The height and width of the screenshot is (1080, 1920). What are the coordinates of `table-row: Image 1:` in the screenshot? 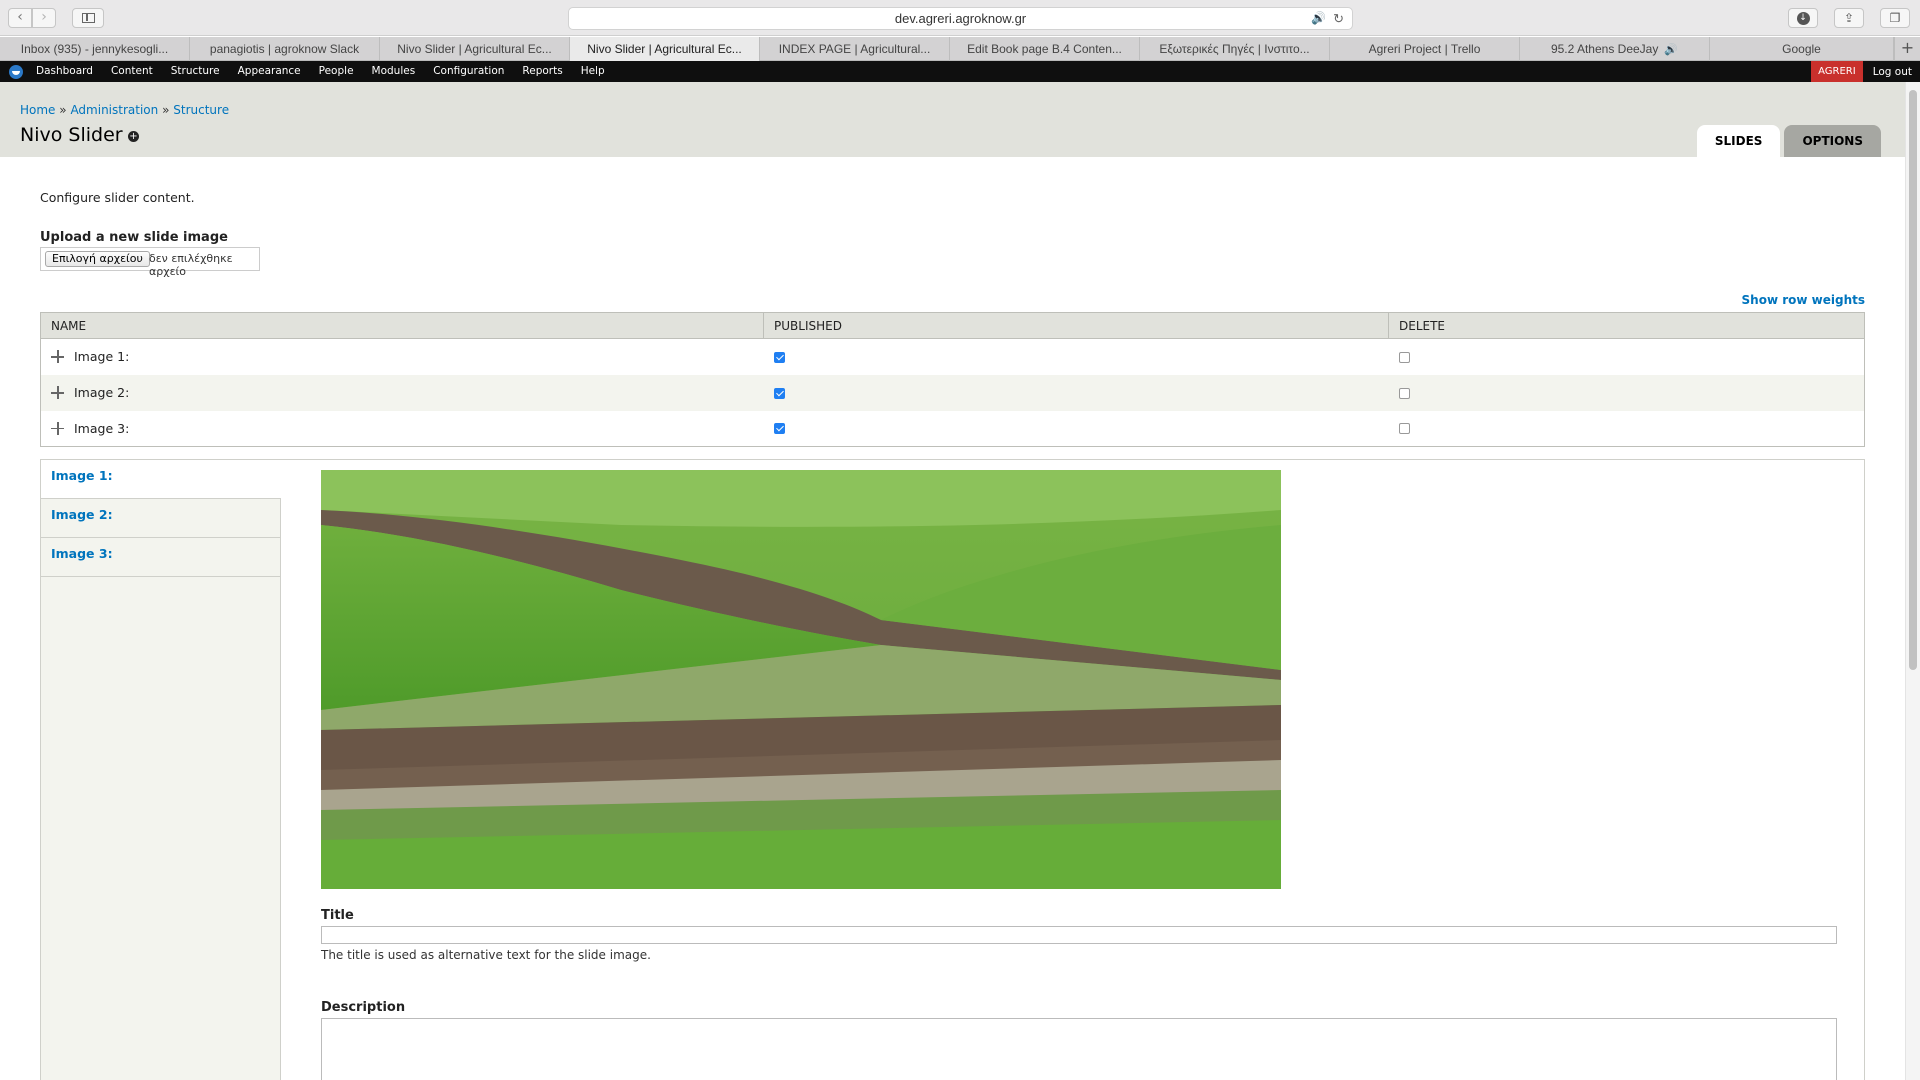 It's located at (953, 357).